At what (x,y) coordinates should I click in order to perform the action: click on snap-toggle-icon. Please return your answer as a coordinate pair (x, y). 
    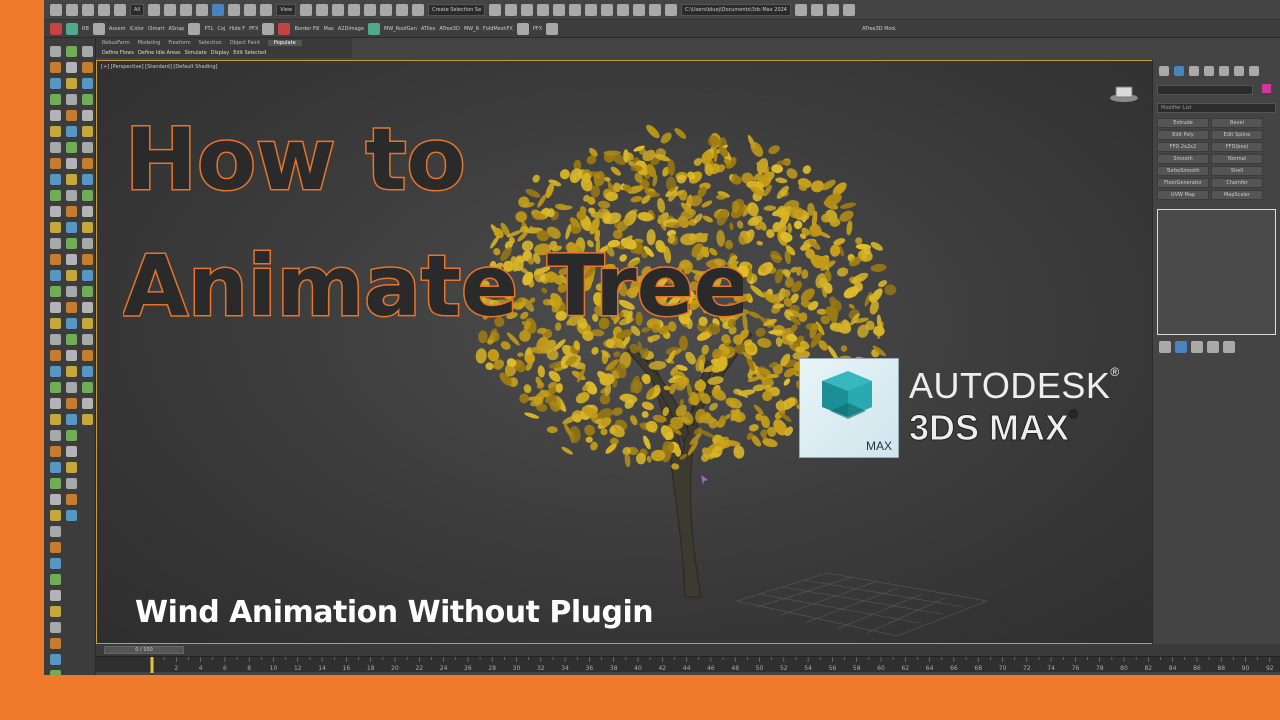
    Looking at the image, I should click on (354, 9).